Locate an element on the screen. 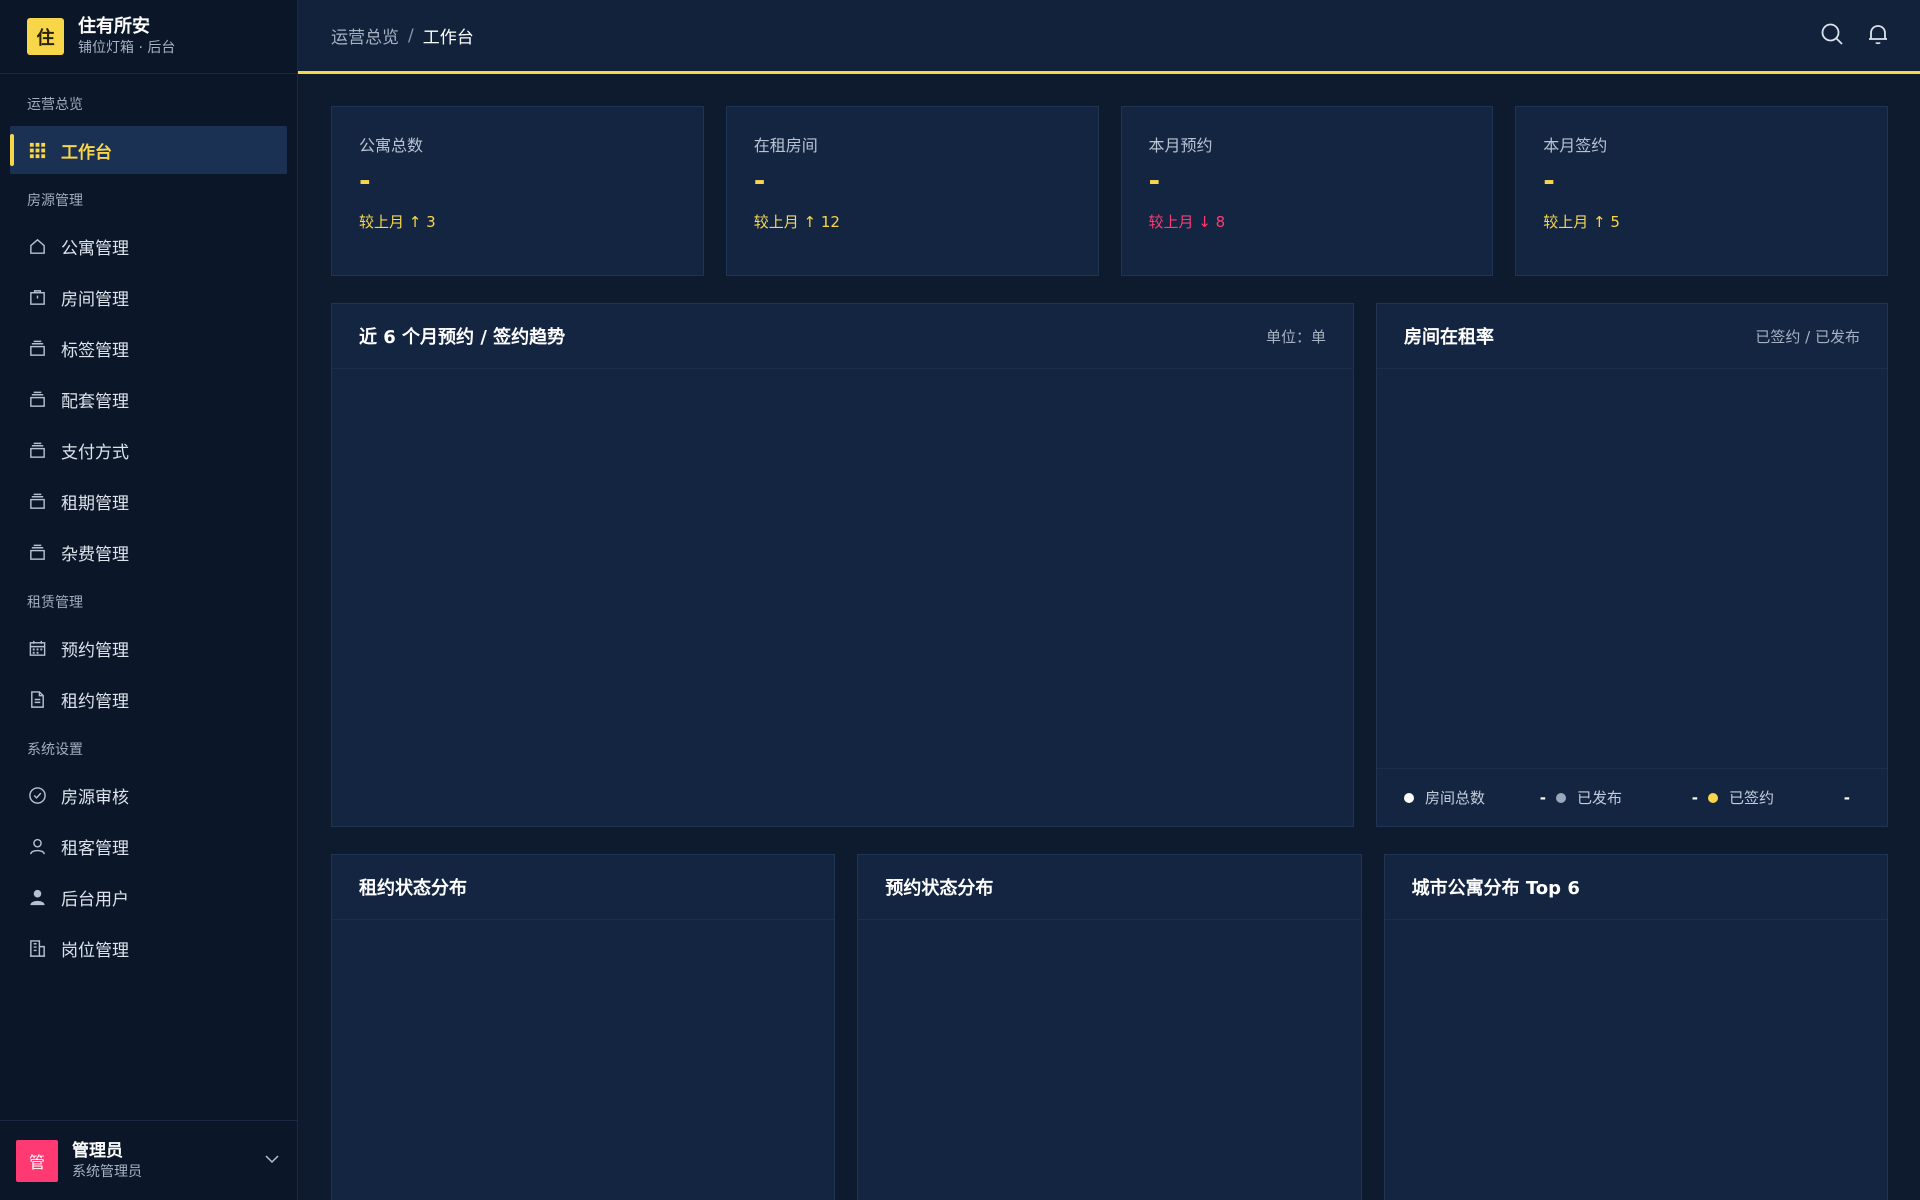 The image size is (1920, 1200). home-icon is located at coordinates (37, 246).